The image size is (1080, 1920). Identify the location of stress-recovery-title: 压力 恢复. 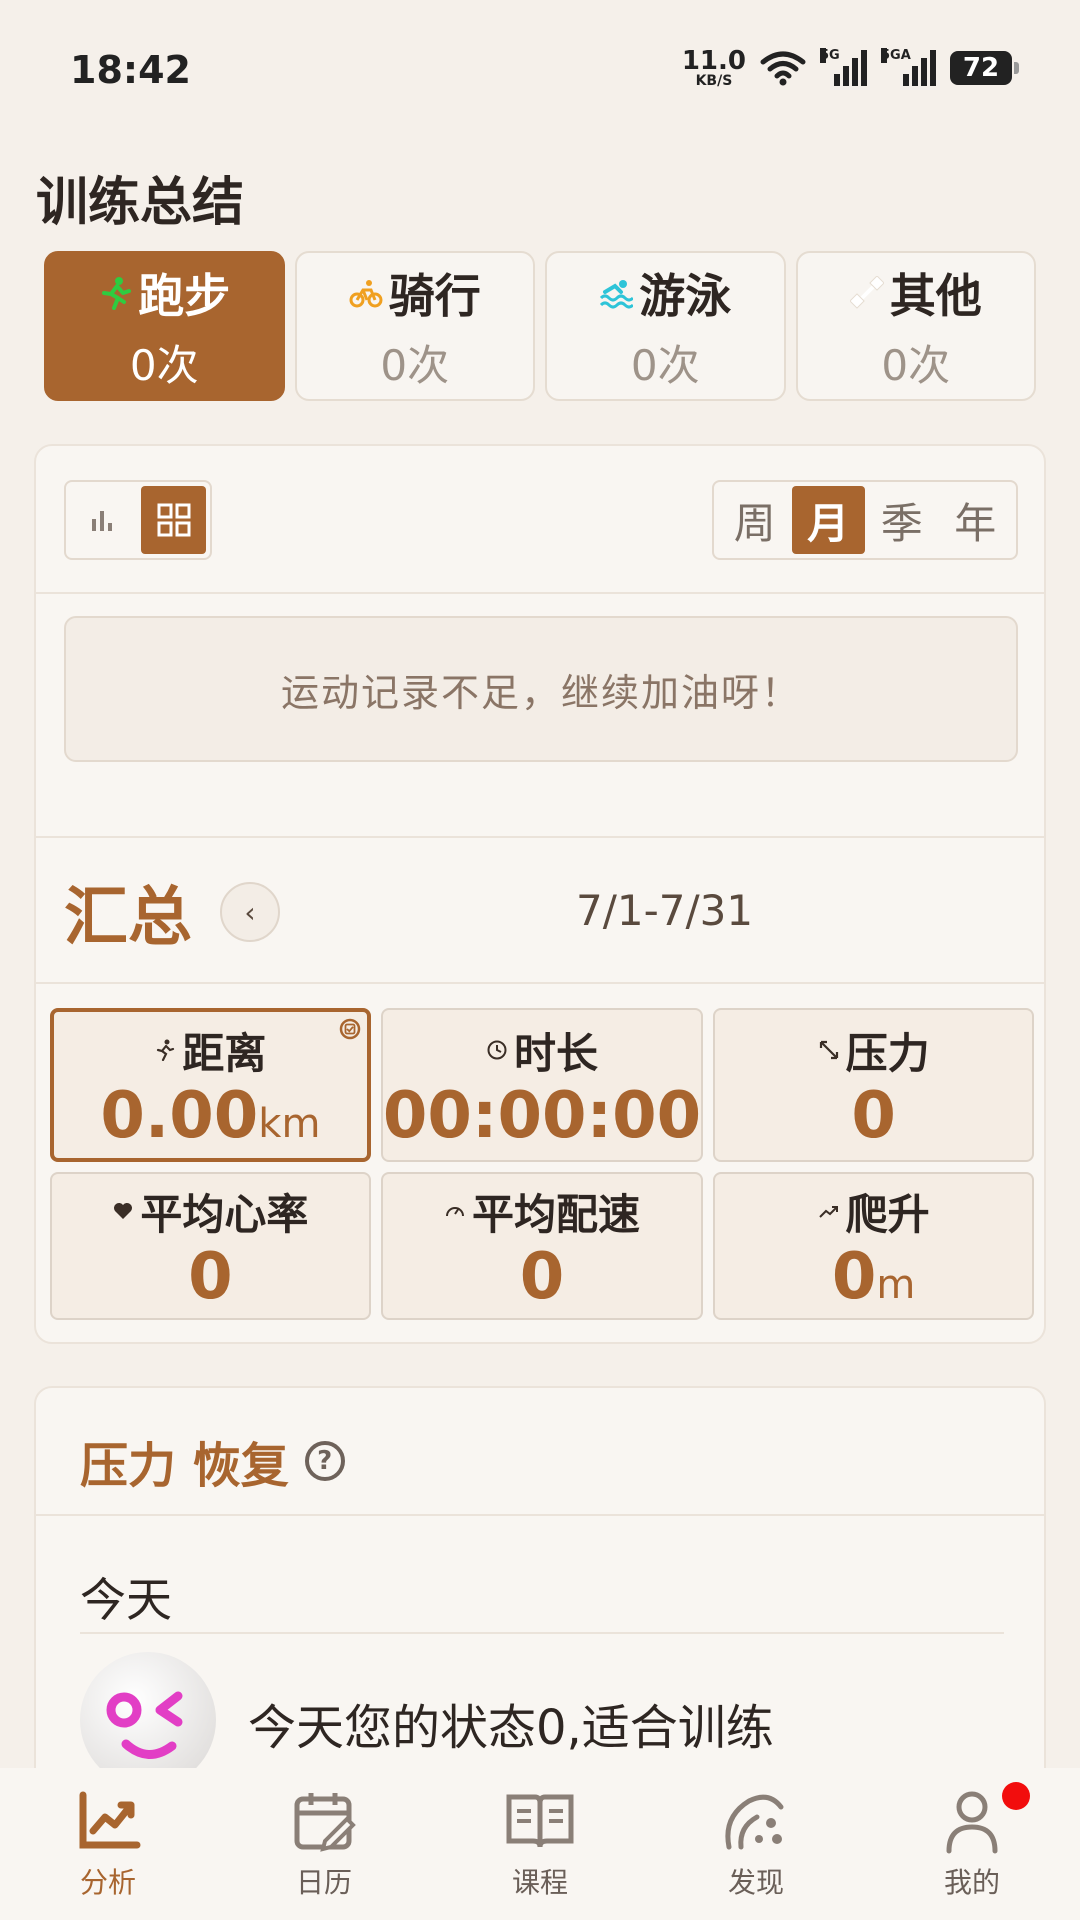
(184, 1466).